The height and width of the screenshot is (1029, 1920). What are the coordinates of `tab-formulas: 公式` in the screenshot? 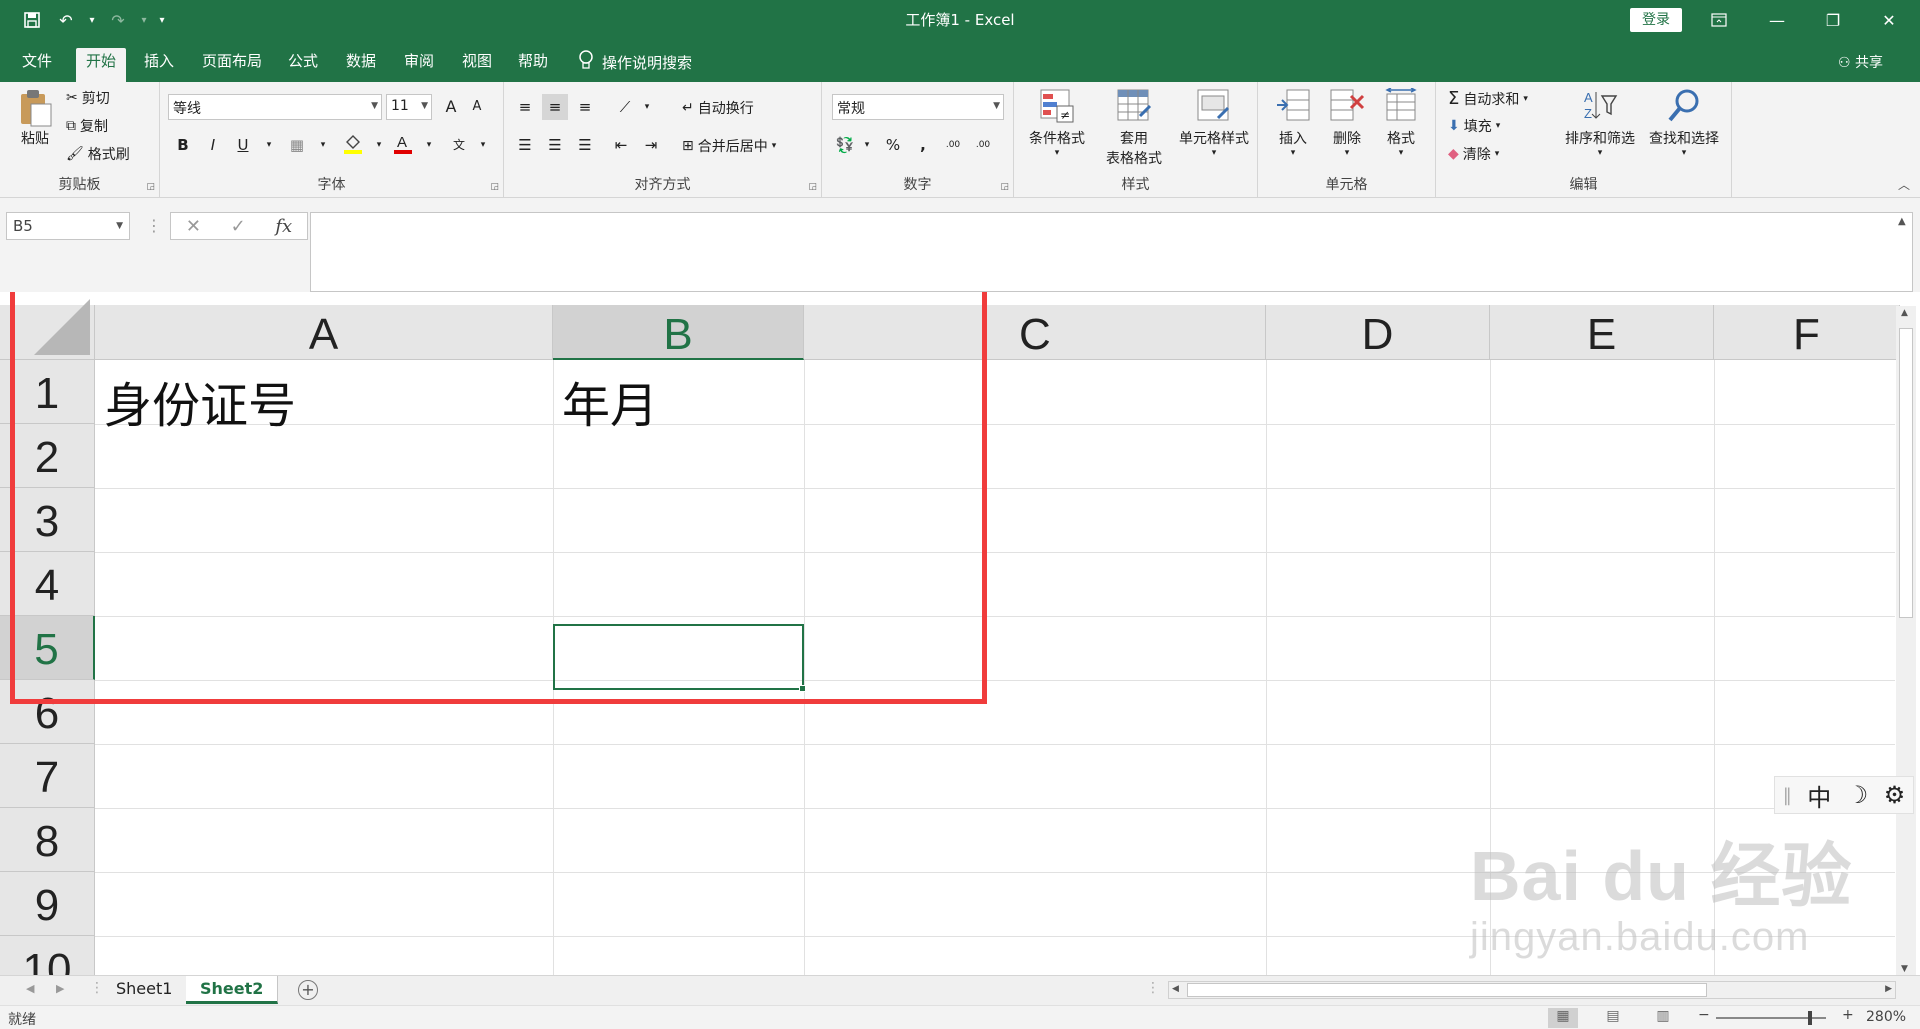 It's located at (303, 65).